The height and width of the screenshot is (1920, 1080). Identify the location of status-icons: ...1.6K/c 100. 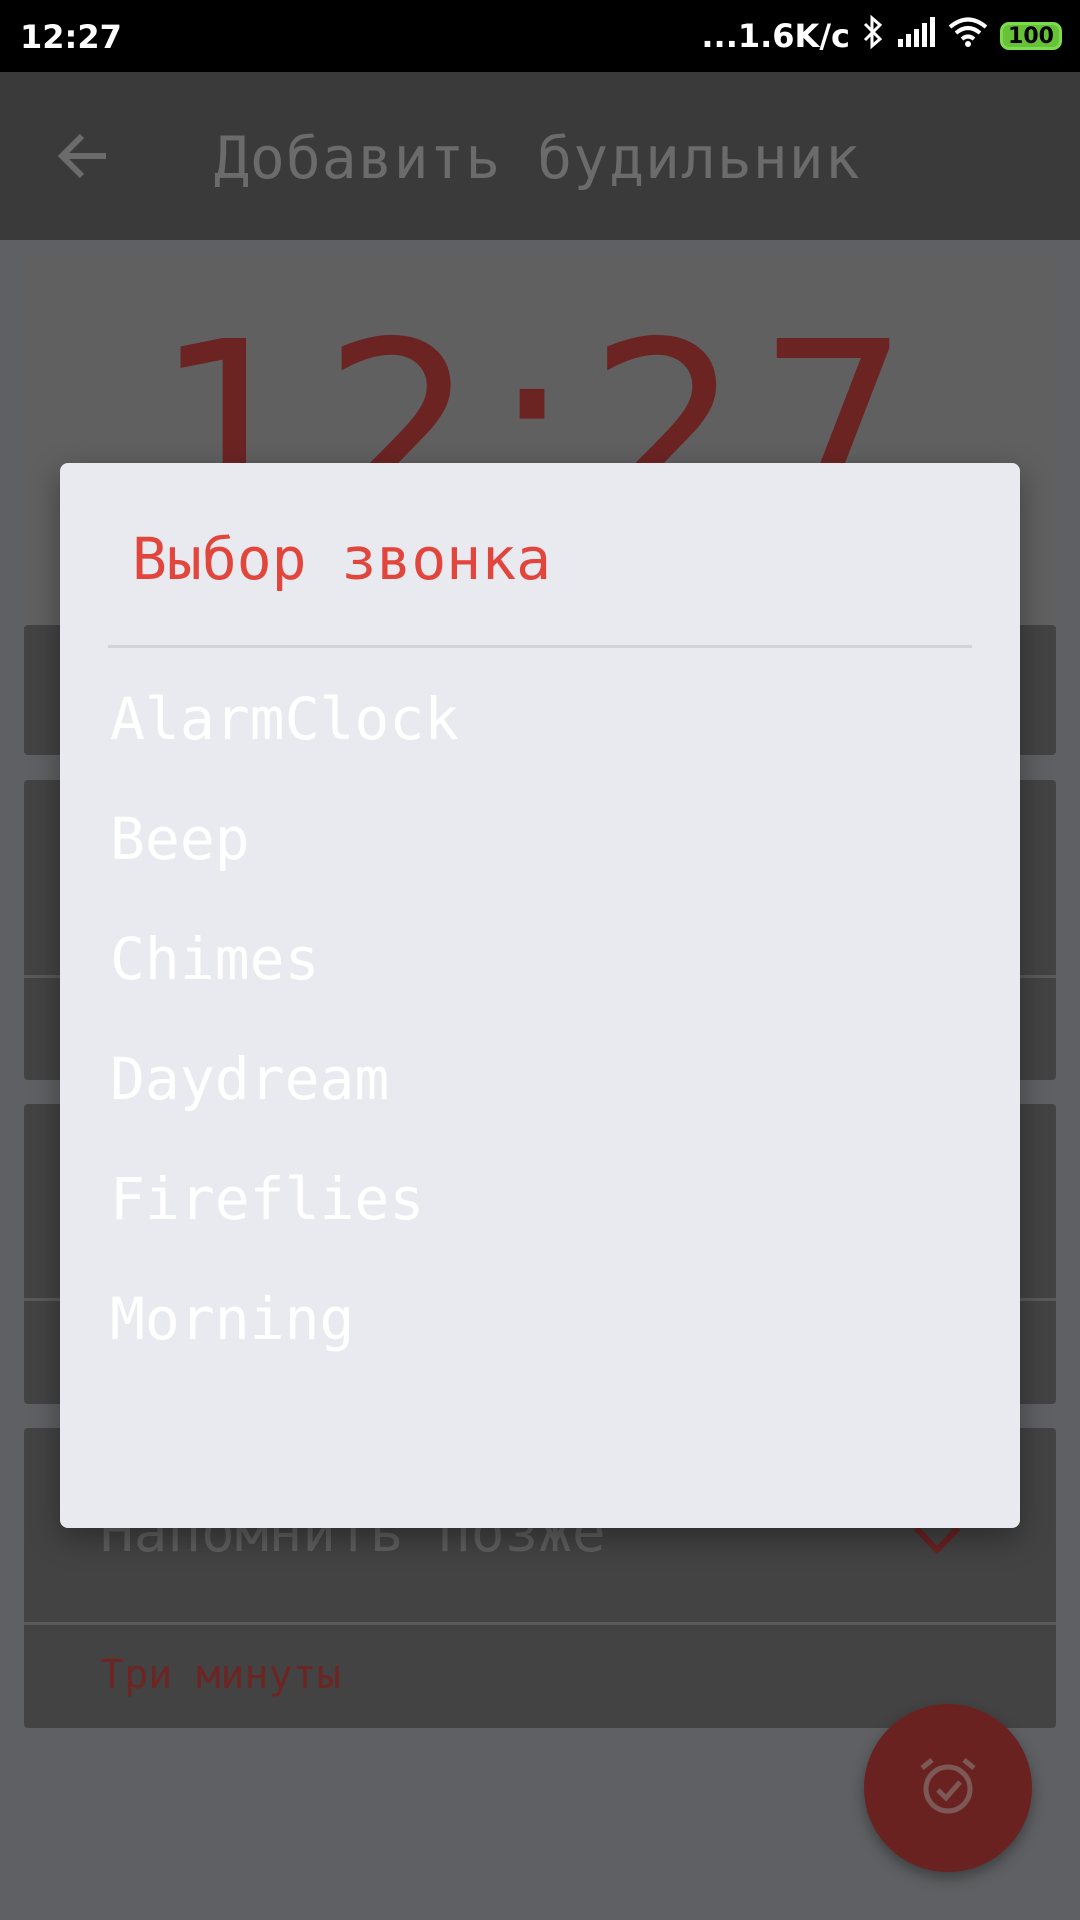
(881, 36).